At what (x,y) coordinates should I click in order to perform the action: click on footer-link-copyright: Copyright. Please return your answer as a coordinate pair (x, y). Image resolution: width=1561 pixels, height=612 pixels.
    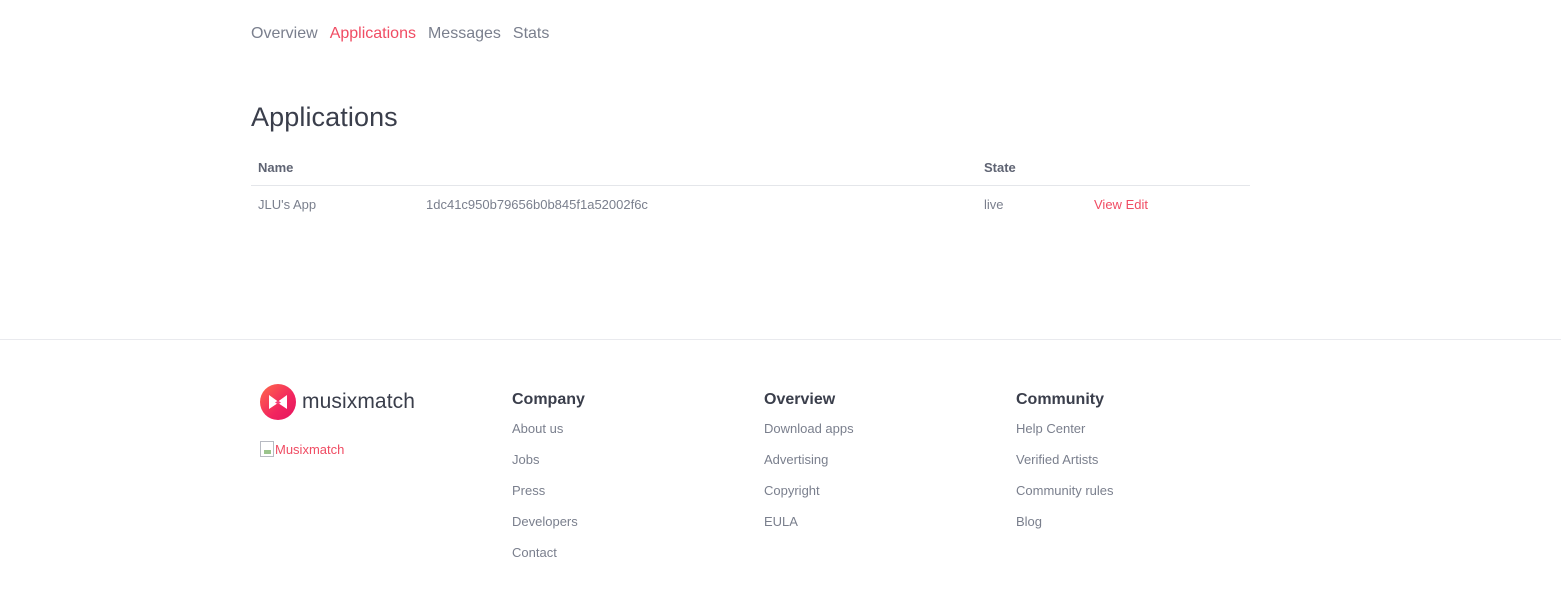
    Looking at the image, I should click on (809, 498).